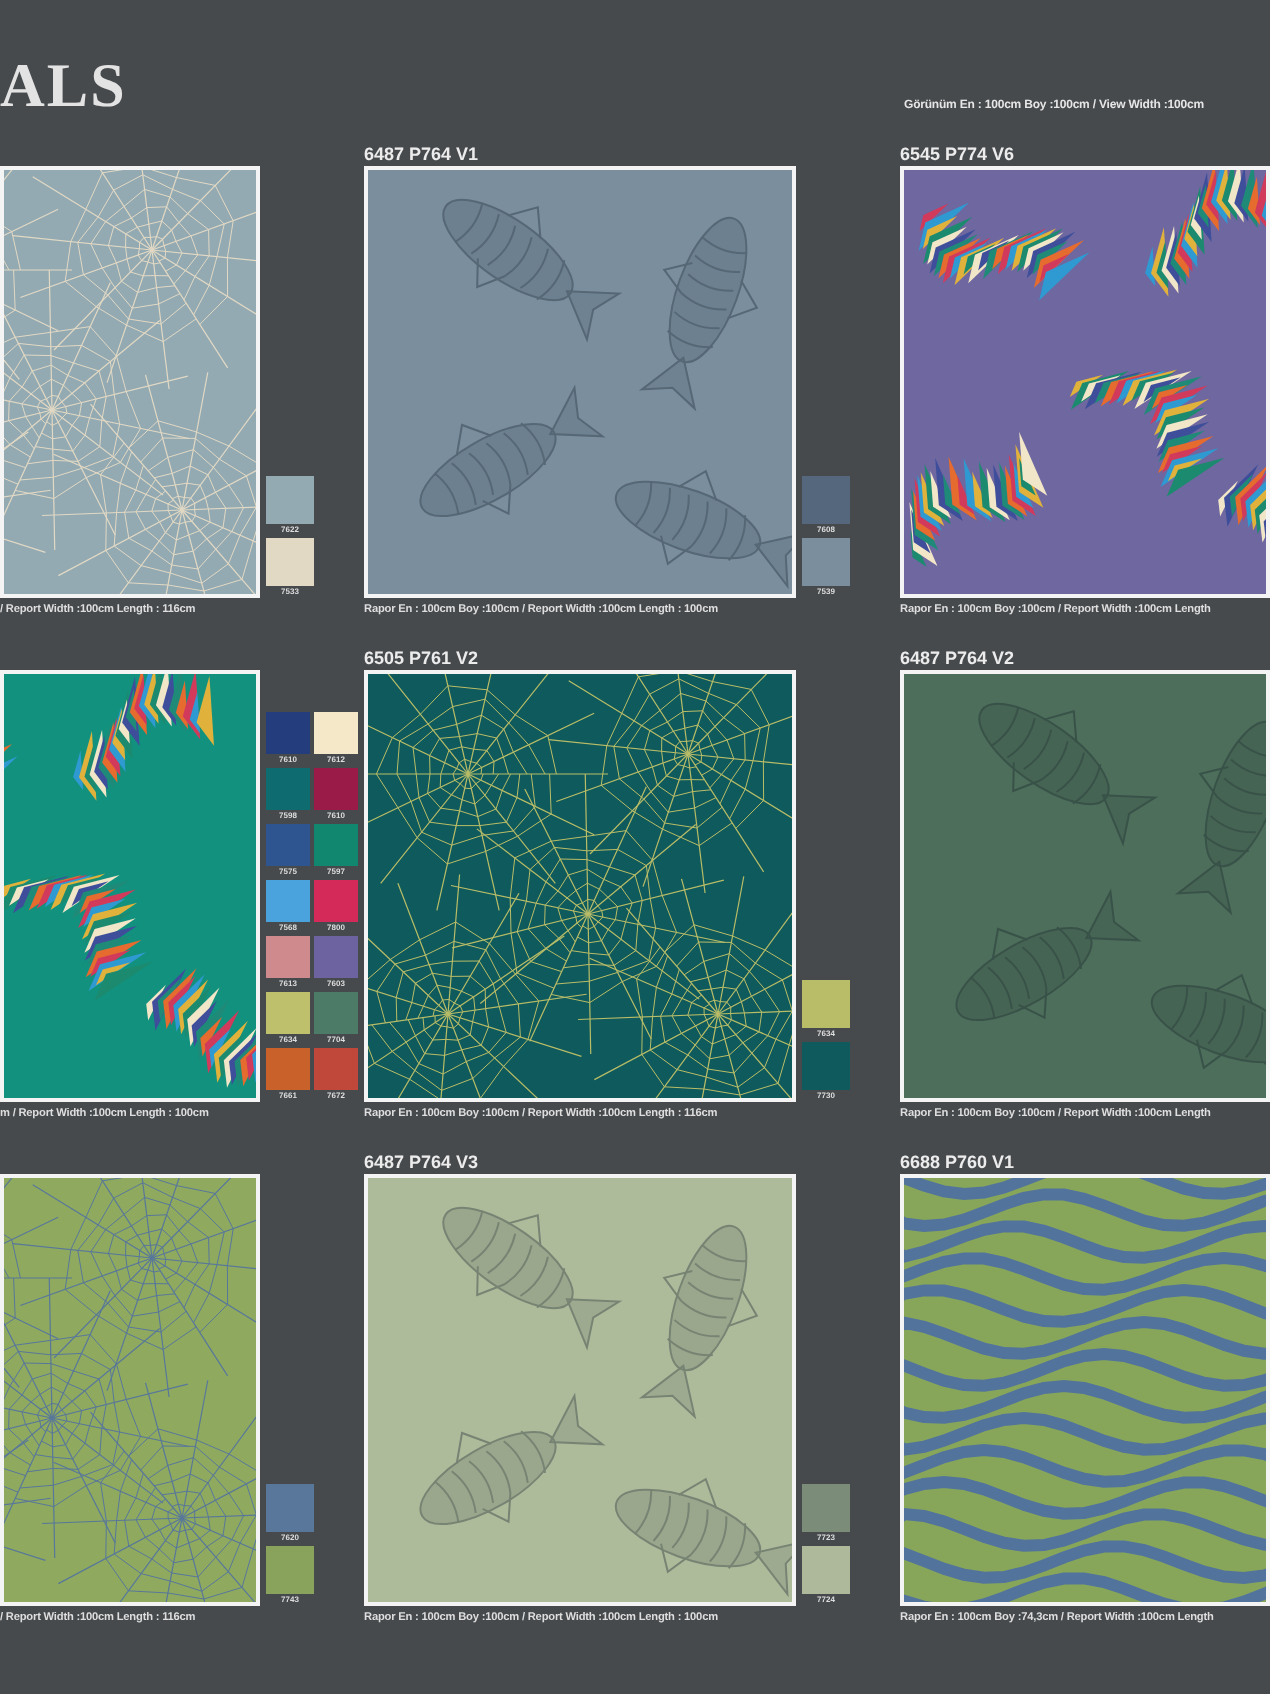  Describe the element at coordinates (421, 154) in the screenshot. I see `product-code: 6487 P764 V1` at that location.